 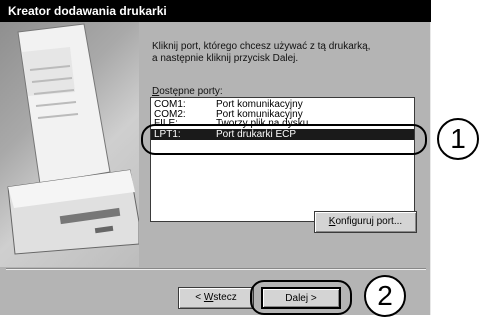 What do you see at coordinates (284, 139) in the screenshot?
I see `callout-lpt1-highlight` at bounding box center [284, 139].